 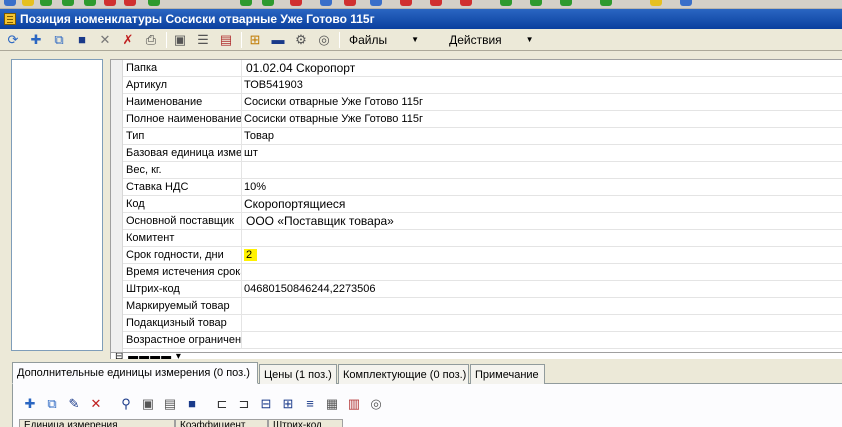 What do you see at coordinates (482, 272) in the screenshot?
I see `property-row: Время истечения срока` at bounding box center [482, 272].